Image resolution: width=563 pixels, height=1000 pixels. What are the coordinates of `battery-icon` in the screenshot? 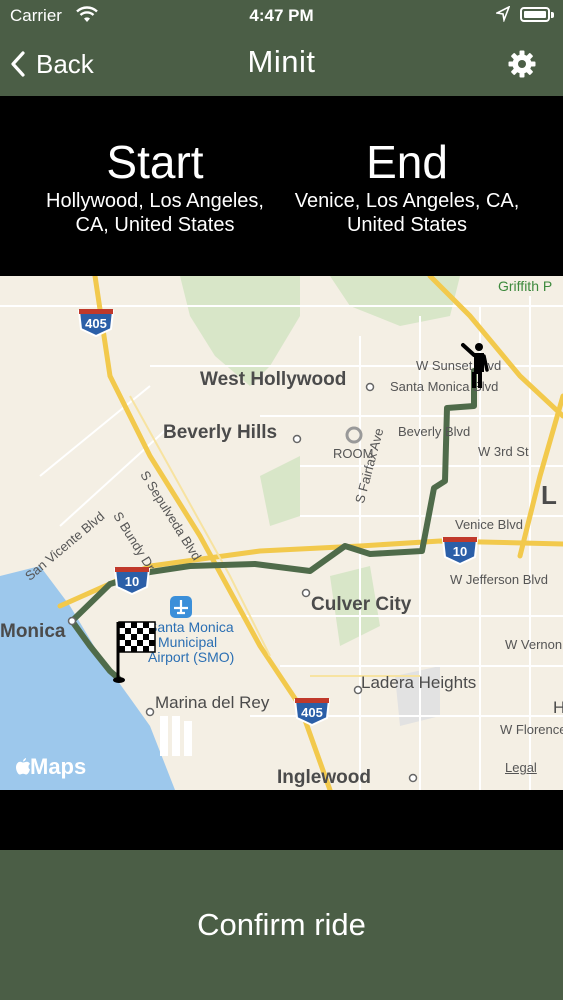 It's located at (535, 14).